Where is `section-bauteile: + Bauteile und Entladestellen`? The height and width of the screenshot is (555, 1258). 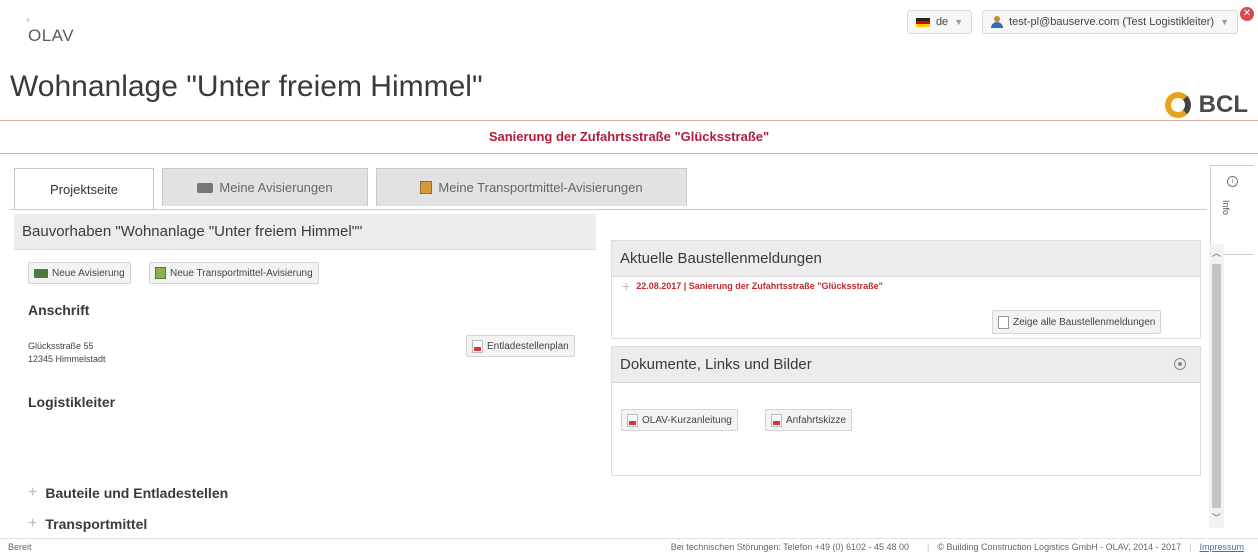 section-bauteile: + Bauteile und Entladestellen is located at coordinates (128, 493).